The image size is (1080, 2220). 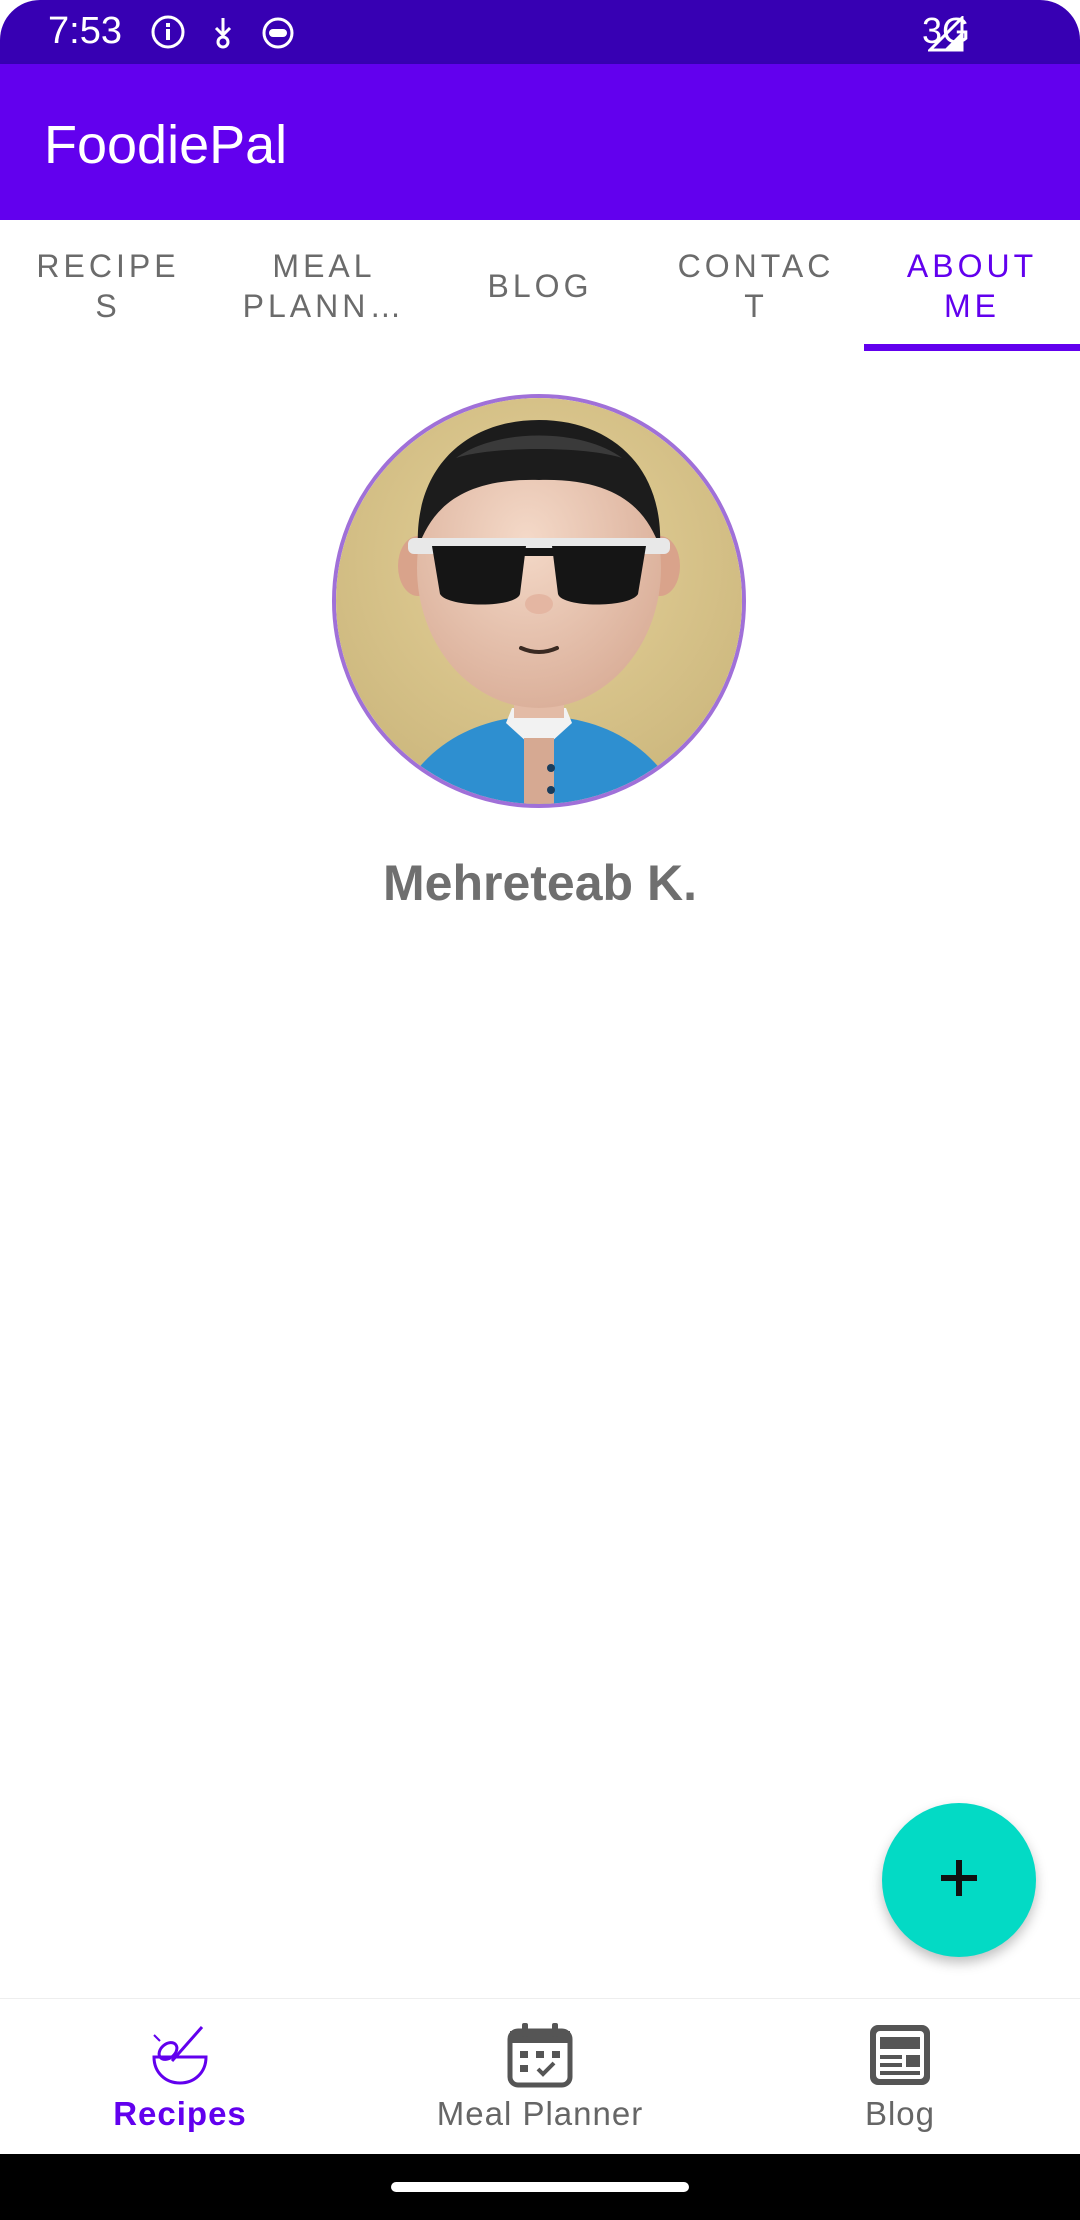 I want to click on profile-name: Mehreteab K., so click(x=540, y=883).